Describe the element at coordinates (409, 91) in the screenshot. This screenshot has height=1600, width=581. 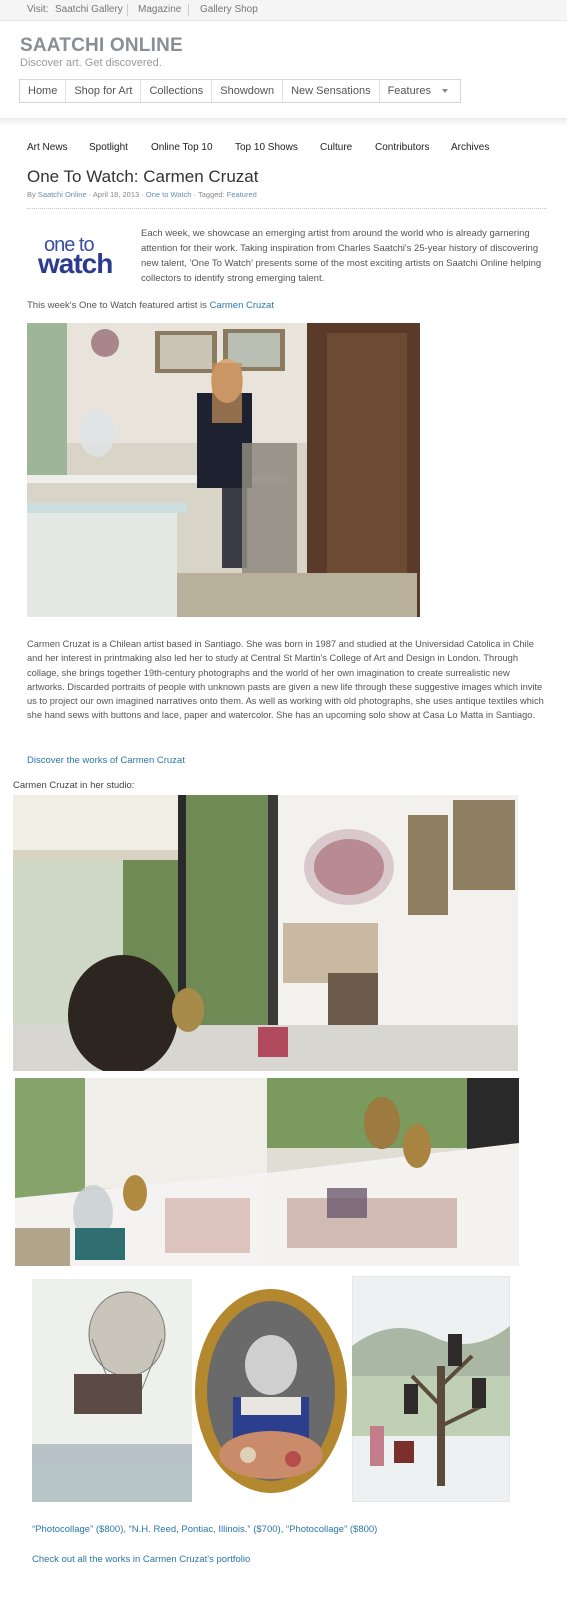
I see `nav-item-features-label: Features` at that location.